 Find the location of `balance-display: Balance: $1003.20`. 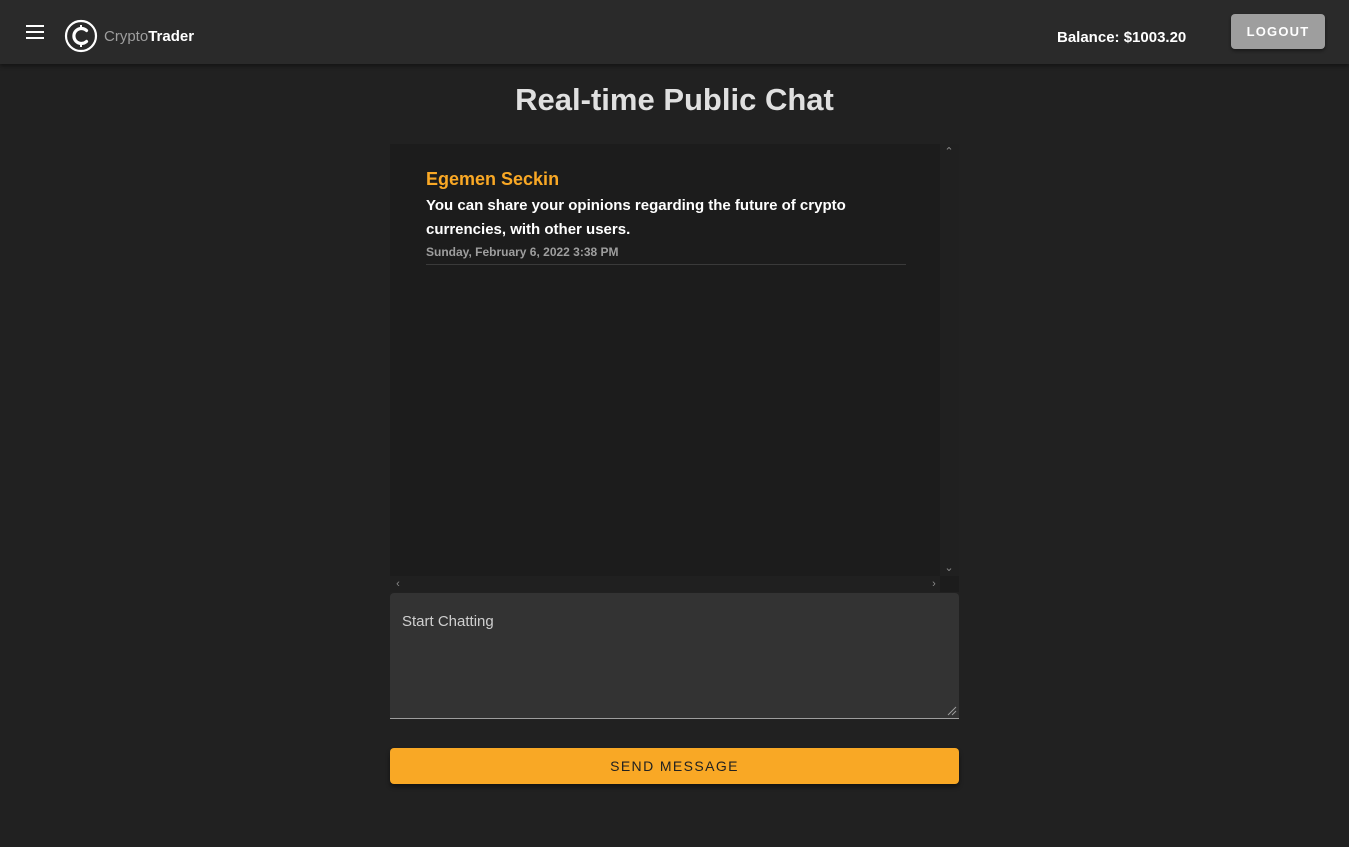

balance-display: Balance: $1003.20 is located at coordinates (1122, 37).